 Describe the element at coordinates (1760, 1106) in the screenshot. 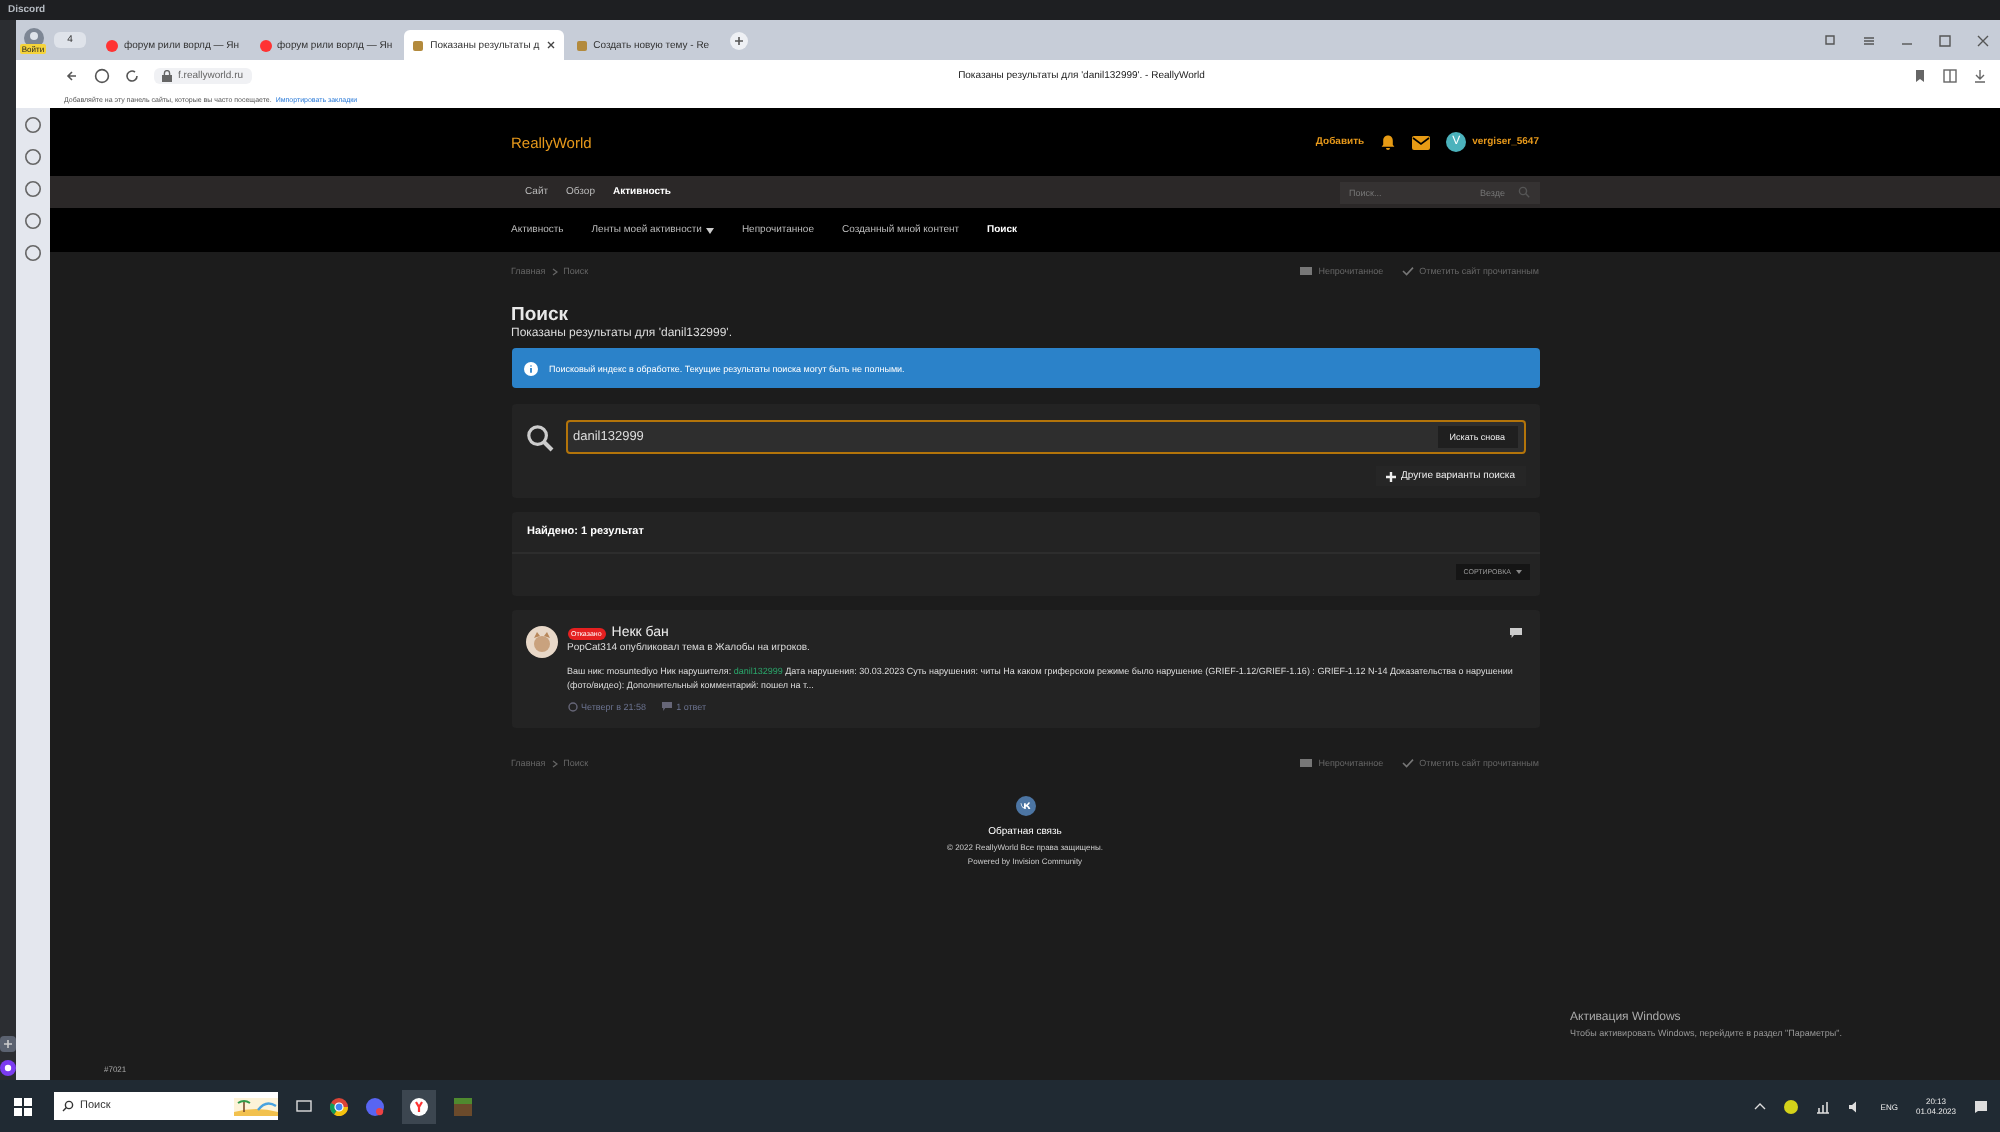

I see `caret-up-icon` at that location.